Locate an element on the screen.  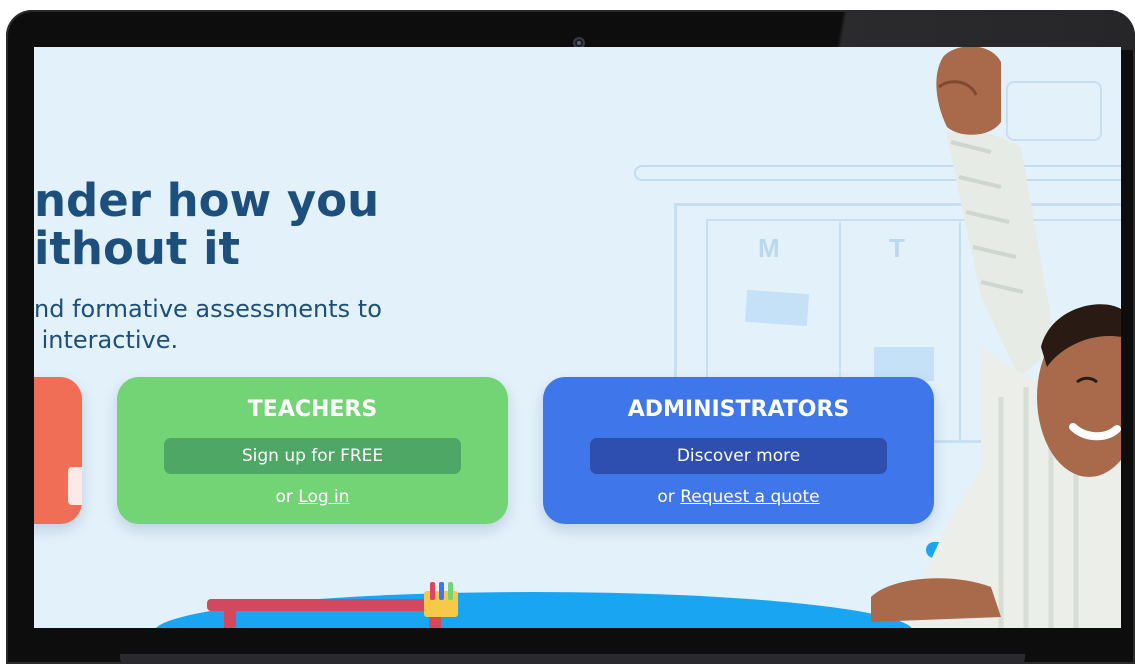
teachers-card: TEACHERS Sign up for FREE or Log in is located at coordinates (312, 450).